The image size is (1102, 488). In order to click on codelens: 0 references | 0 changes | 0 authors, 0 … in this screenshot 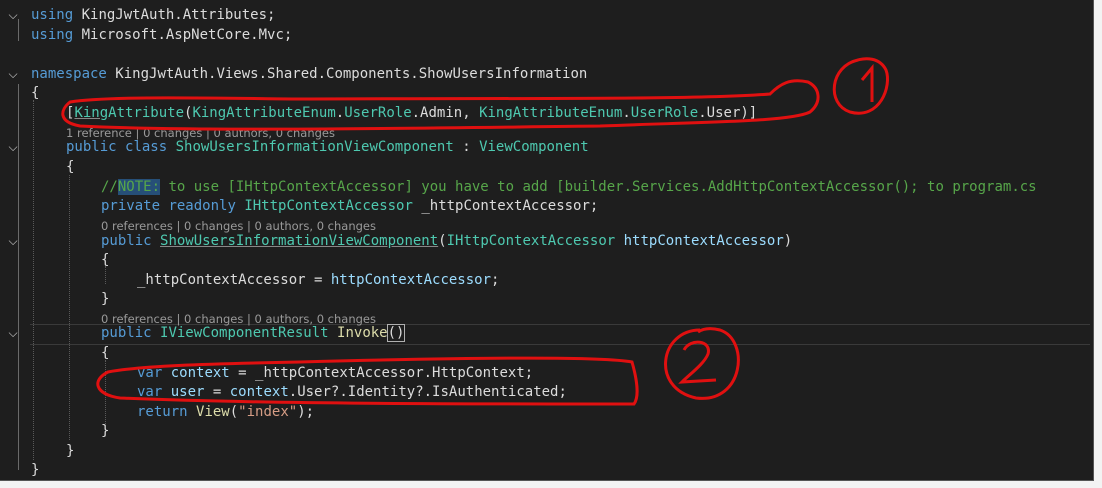, I will do `click(546, 226)`.